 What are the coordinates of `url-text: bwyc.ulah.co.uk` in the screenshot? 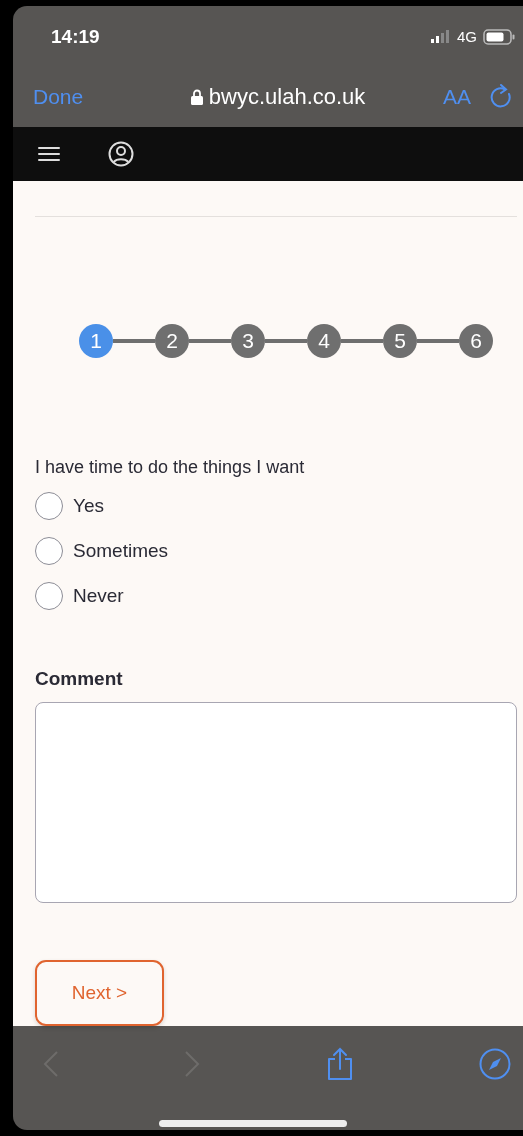 It's located at (287, 97).